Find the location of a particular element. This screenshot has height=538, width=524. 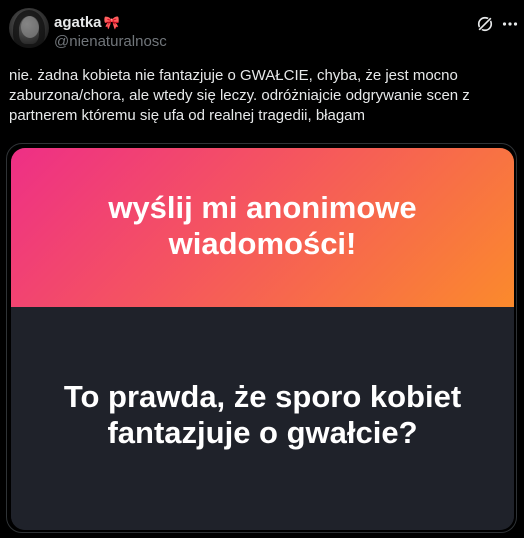

avatar is located at coordinates (29, 28).